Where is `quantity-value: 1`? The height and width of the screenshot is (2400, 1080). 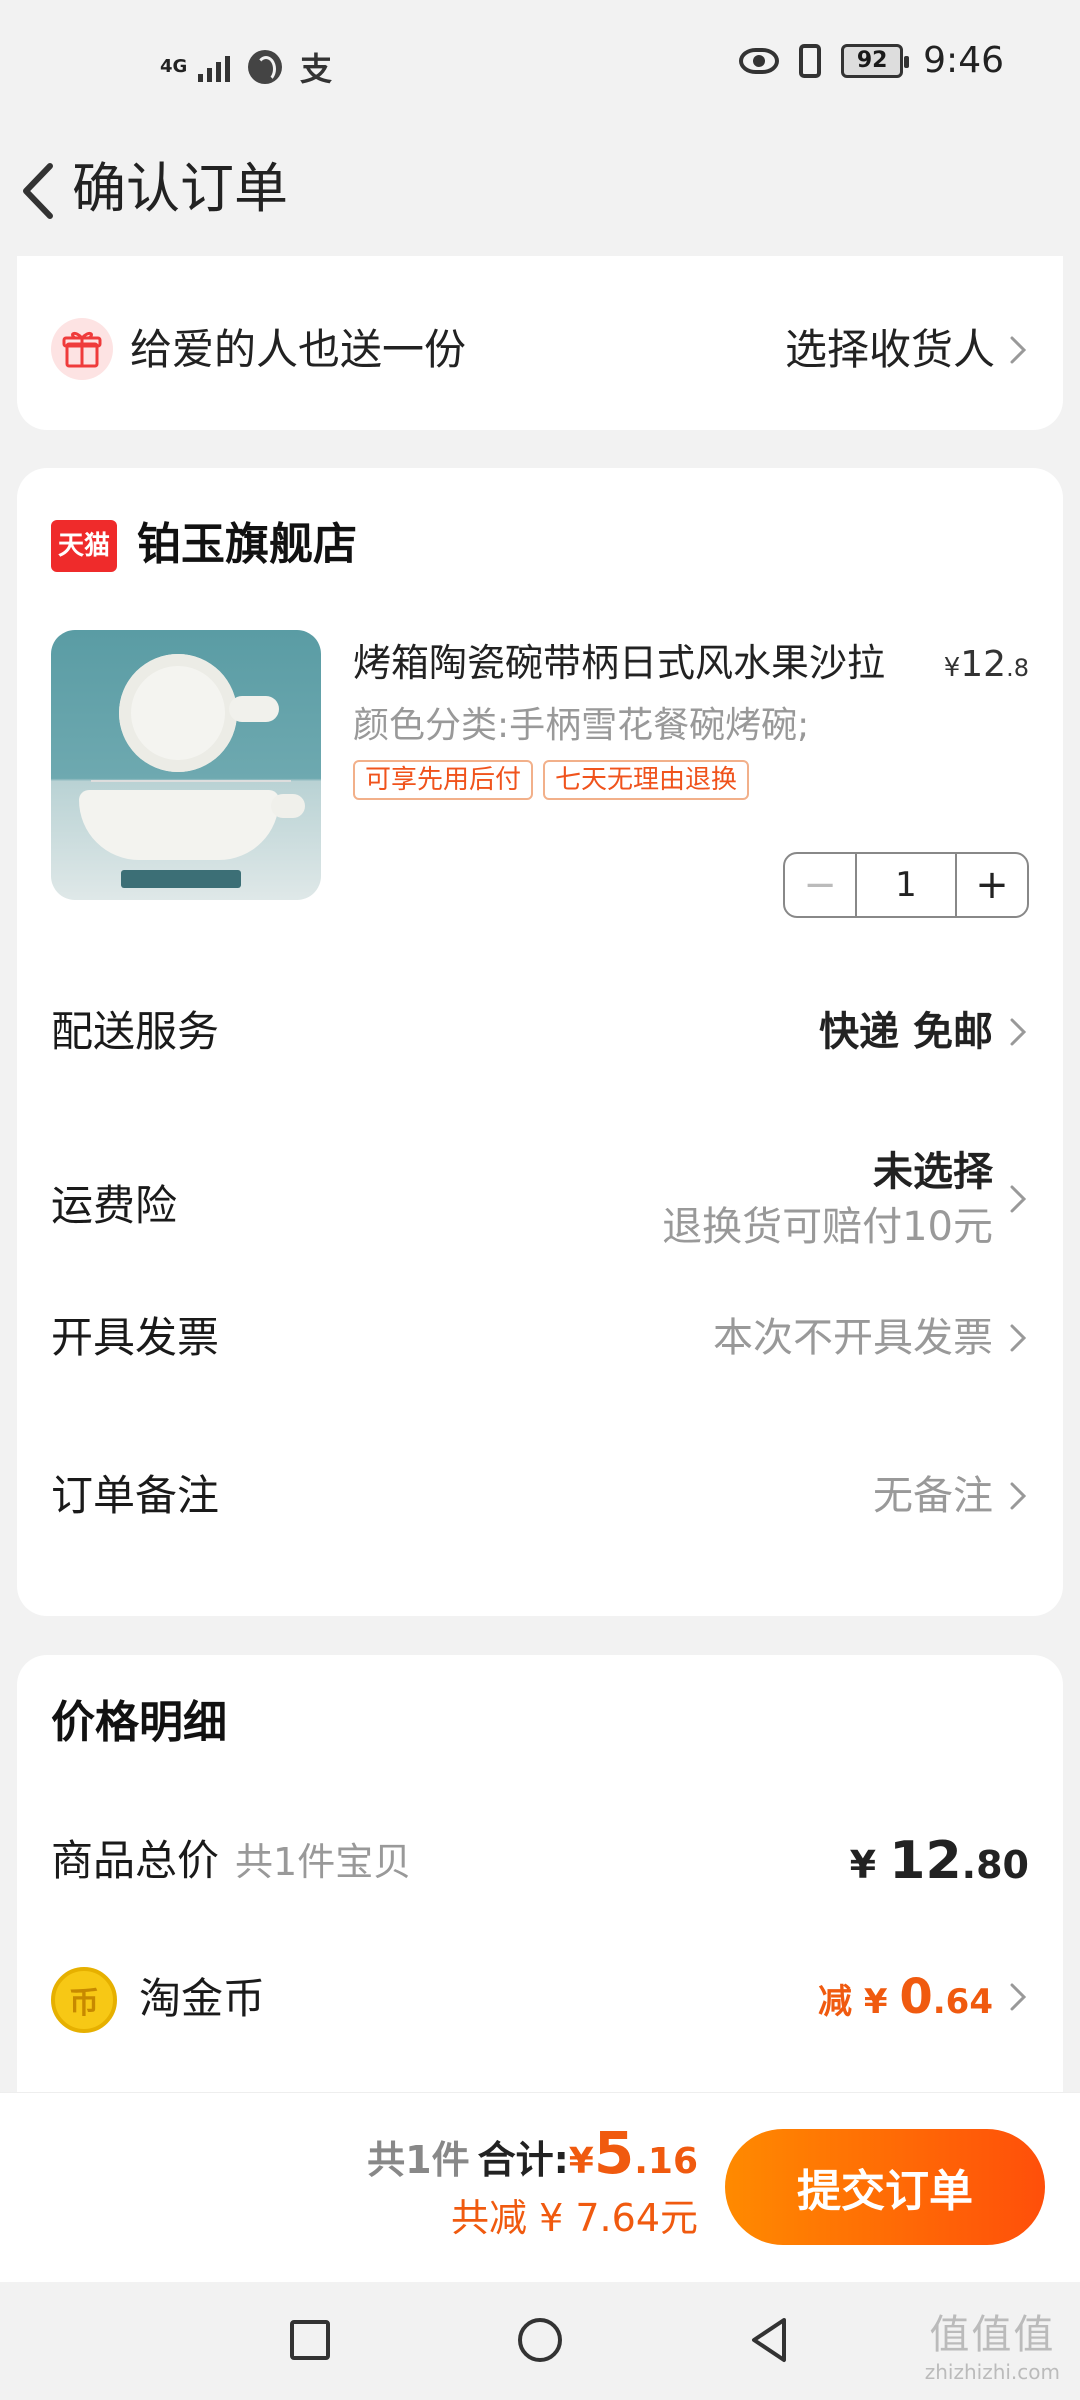 quantity-value: 1 is located at coordinates (906, 885).